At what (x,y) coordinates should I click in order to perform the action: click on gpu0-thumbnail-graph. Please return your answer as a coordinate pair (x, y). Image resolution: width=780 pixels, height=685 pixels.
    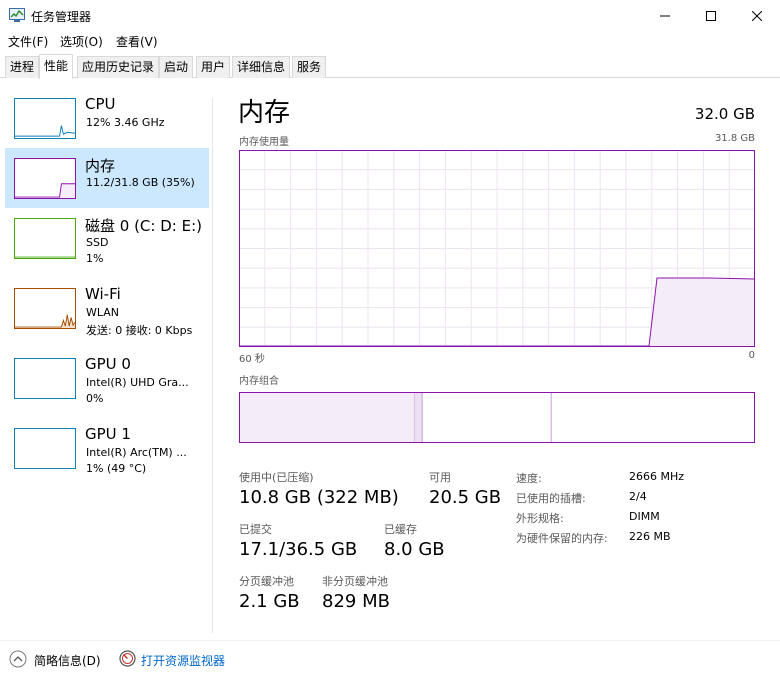
    Looking at the image, I should click on (45, 378).